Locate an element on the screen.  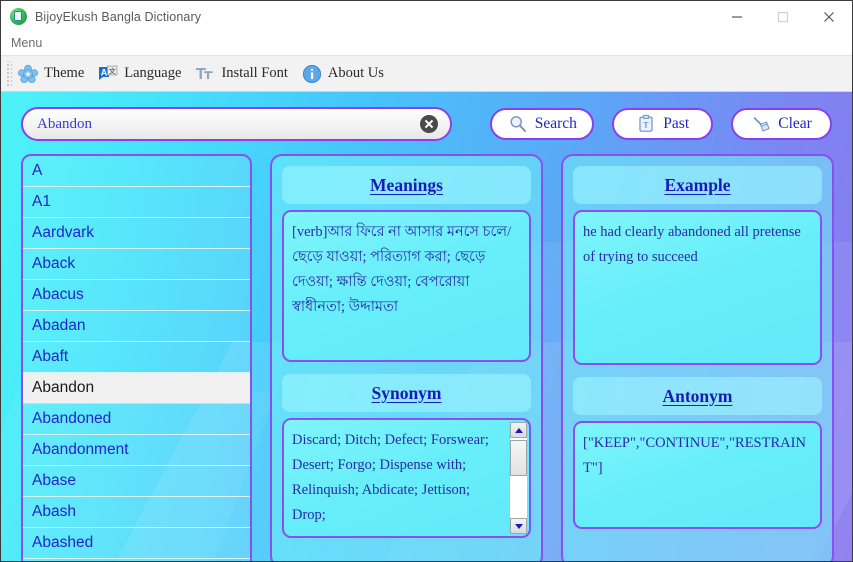
toolbar-grip is located at coordinates (8, 73).